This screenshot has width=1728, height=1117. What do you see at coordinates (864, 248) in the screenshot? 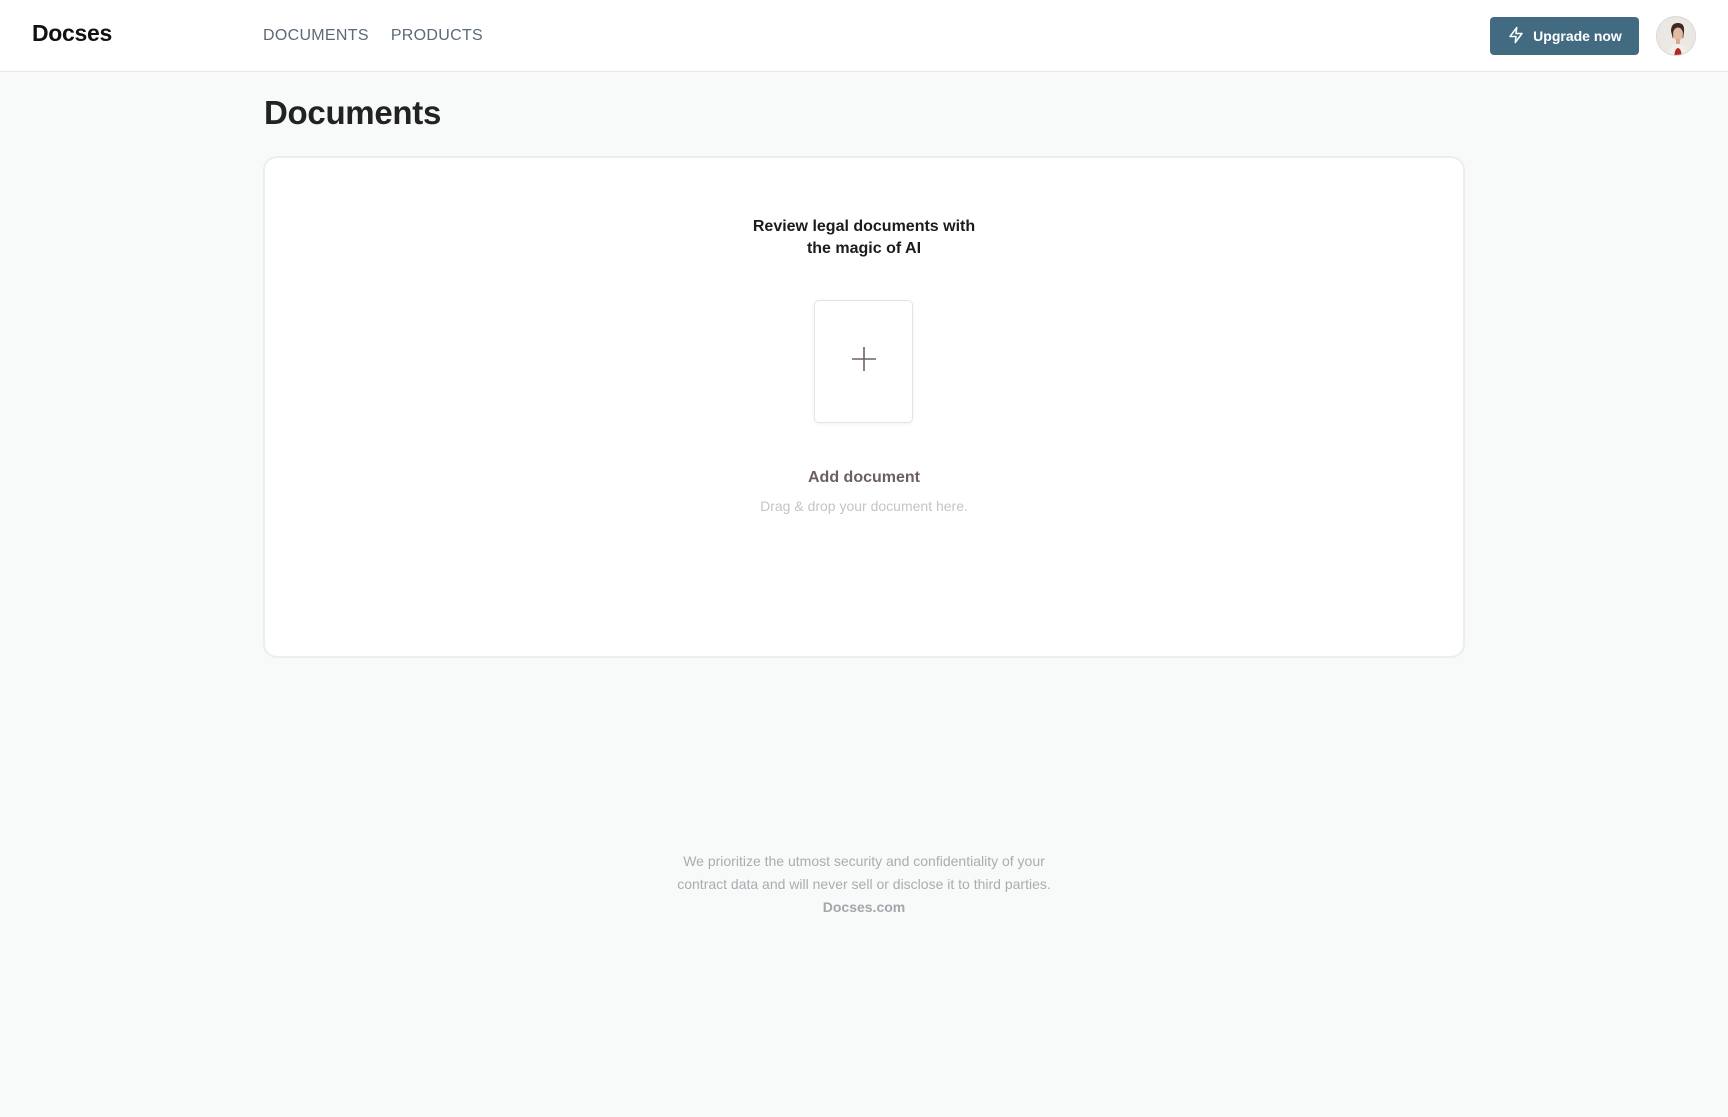
I see `headline-line-2: the magic of AI` at bounding box center [864, 248].